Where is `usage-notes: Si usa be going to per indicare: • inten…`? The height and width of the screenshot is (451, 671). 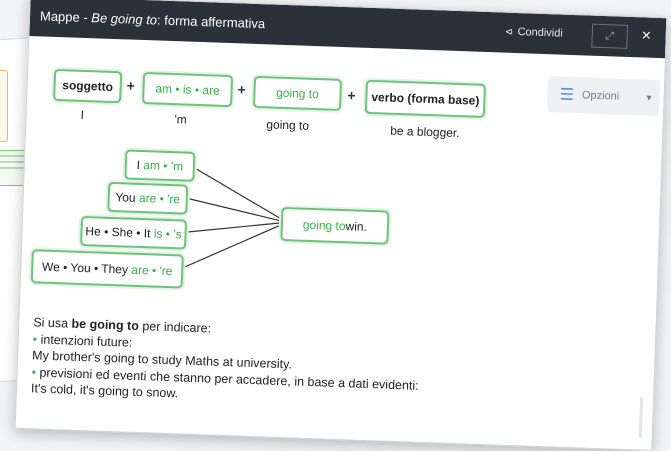 usage-notes: Si usa be going to per indicare: • inten… is located at coordinates (226, 362).